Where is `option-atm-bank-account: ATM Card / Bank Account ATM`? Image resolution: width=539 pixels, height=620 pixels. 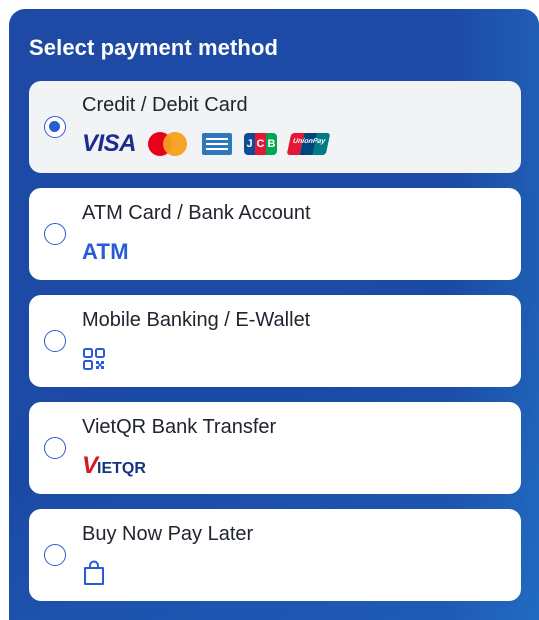
option-atm-bank-account: ATM Card / Bank Account ATM is located at coordinates (275, 234).